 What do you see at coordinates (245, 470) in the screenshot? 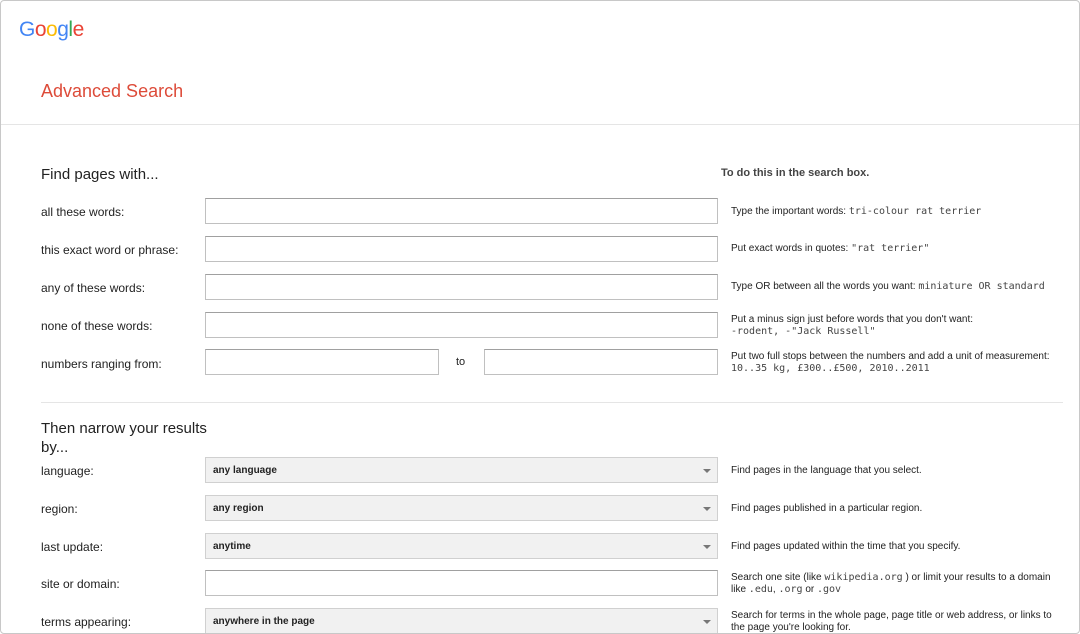
I see `language-selected-value: any language` at bounding box center [245, 470].